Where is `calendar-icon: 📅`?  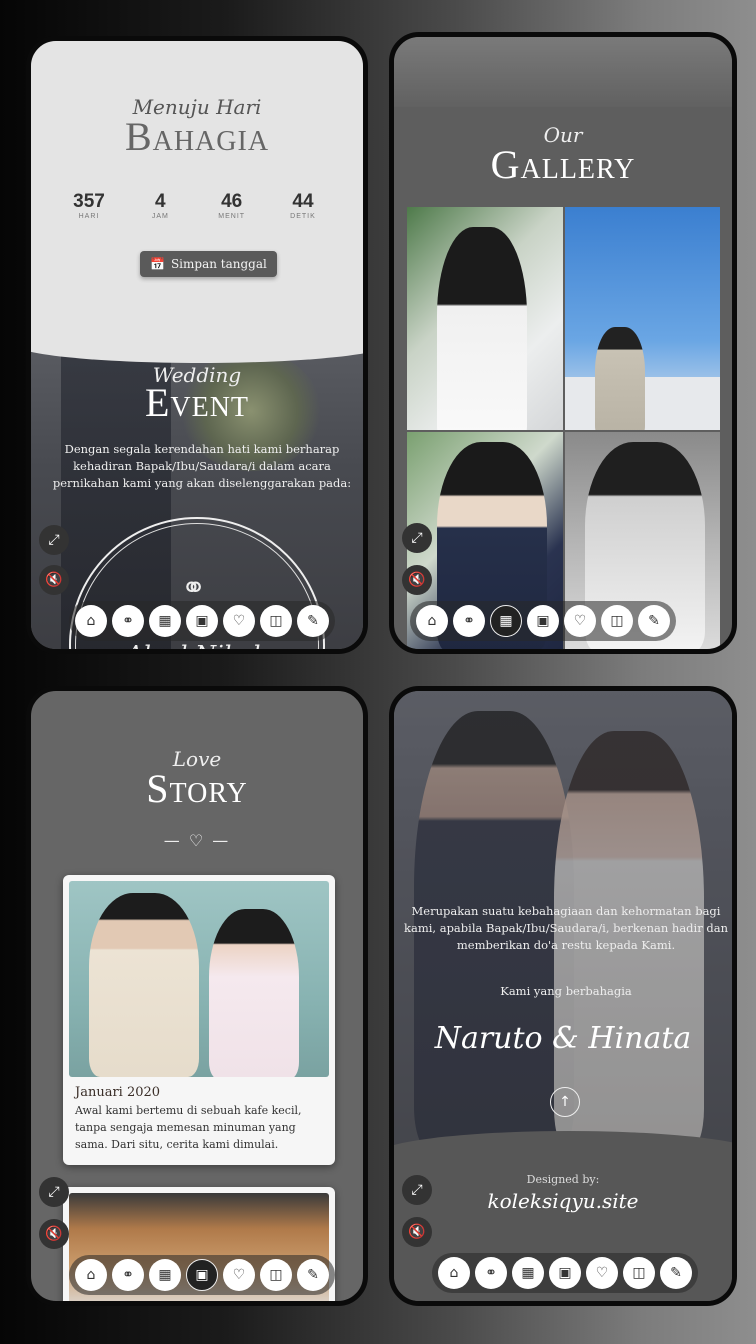 calendar-icon: 📅 is located at coordinates (157, 264).